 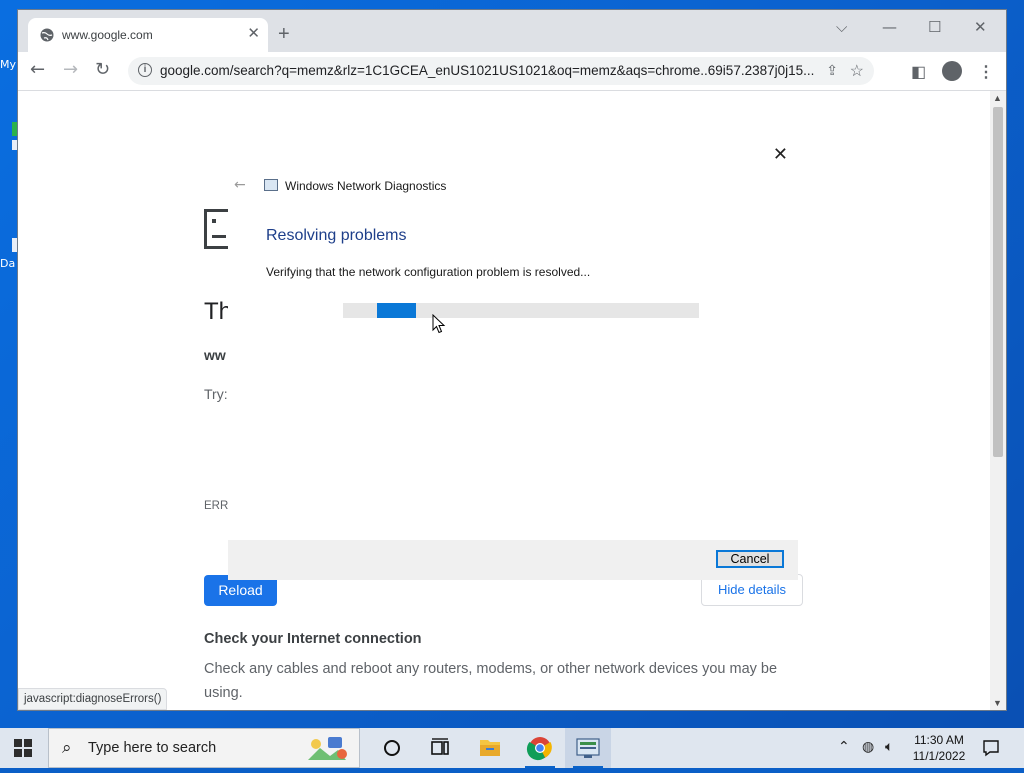 I want to click on volume-icon: 🔈︎, so click(x=889, y=747).